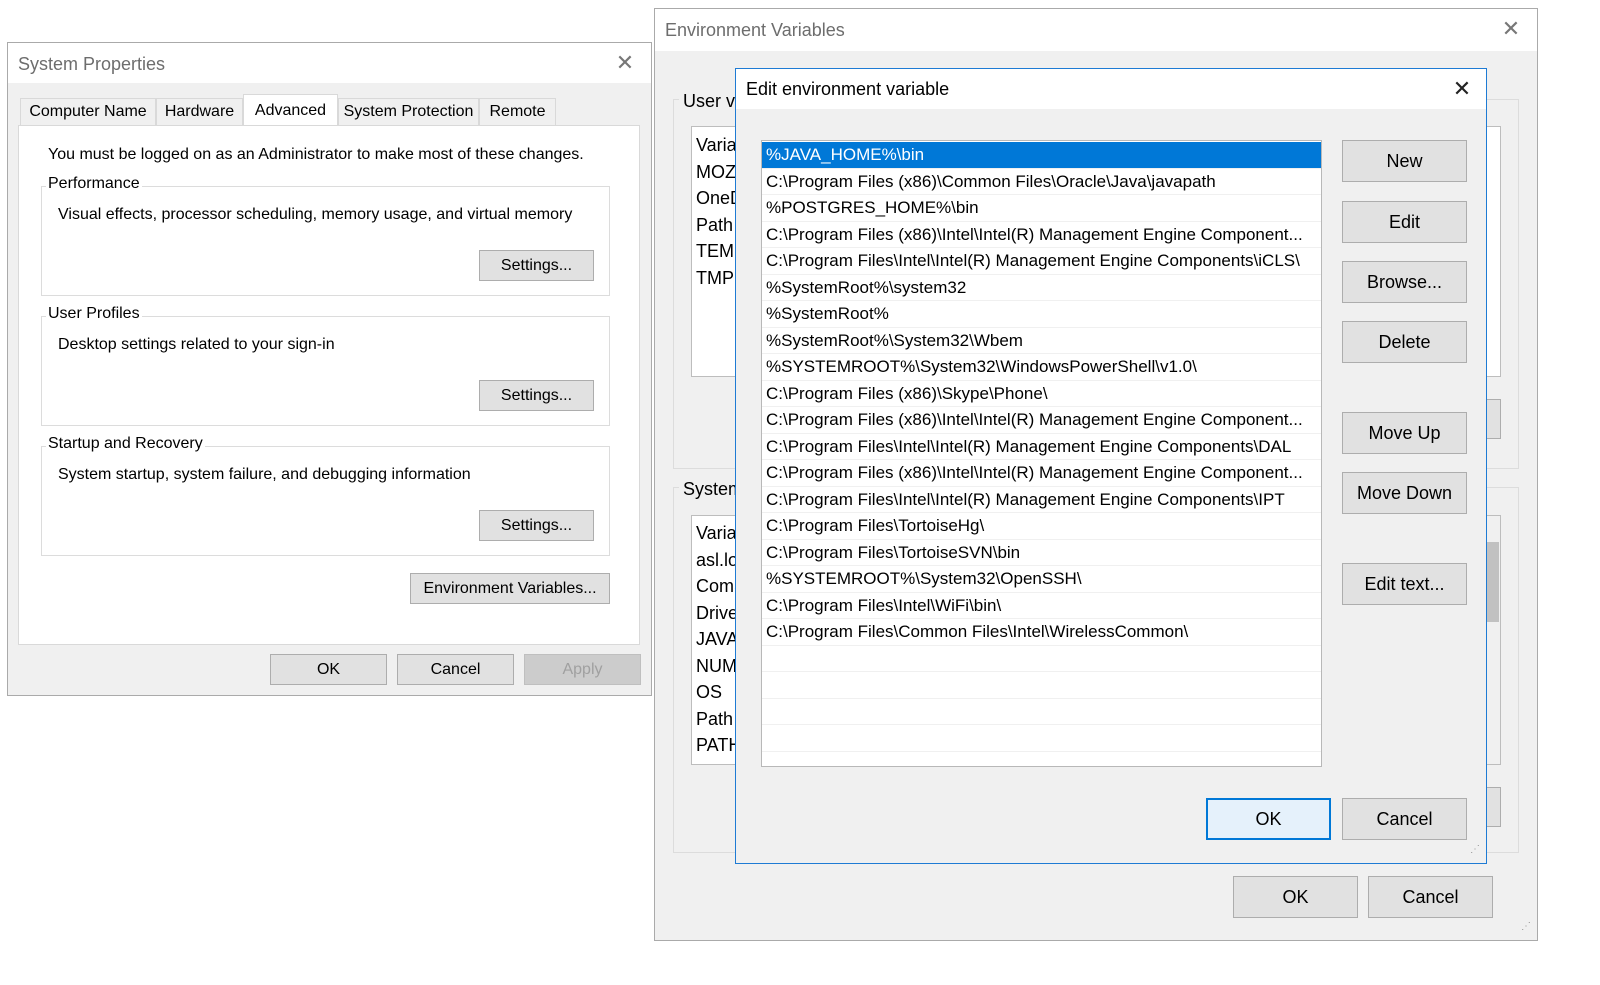  Describe the element at coordinates (715, 278) in the screenshot. I see `list-item: TMP` at that location.